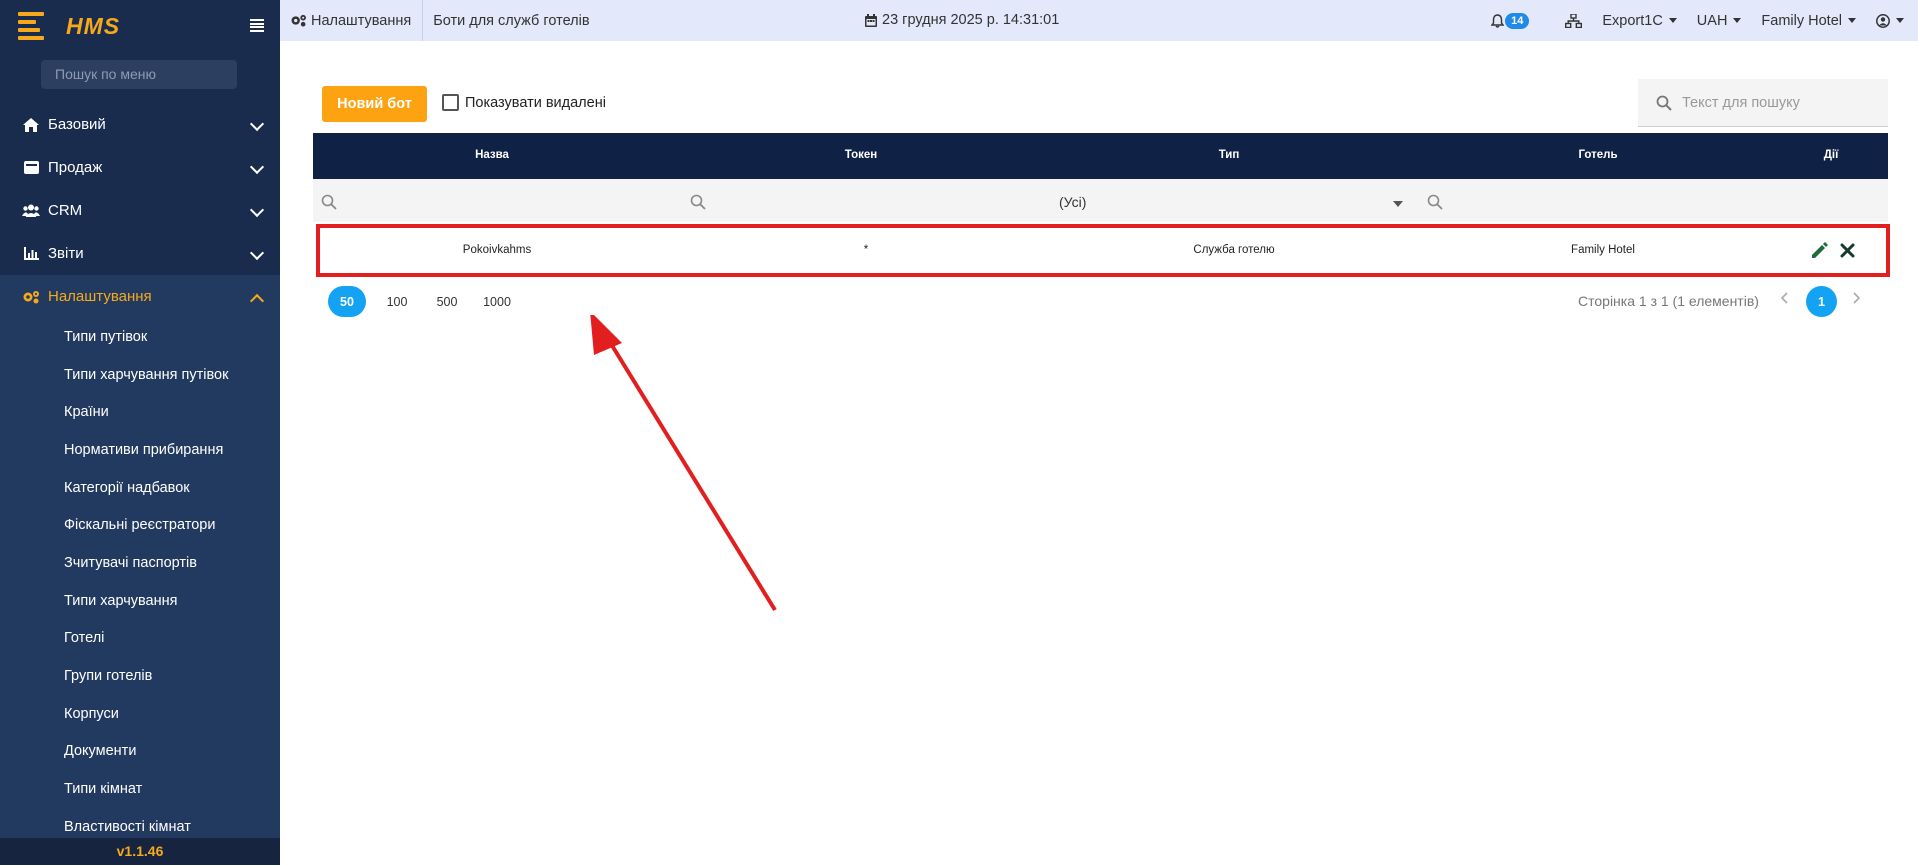  Describe the element at coordinates (140, 752) in the screenshot. I see `submenu-item: Документи` at that location.